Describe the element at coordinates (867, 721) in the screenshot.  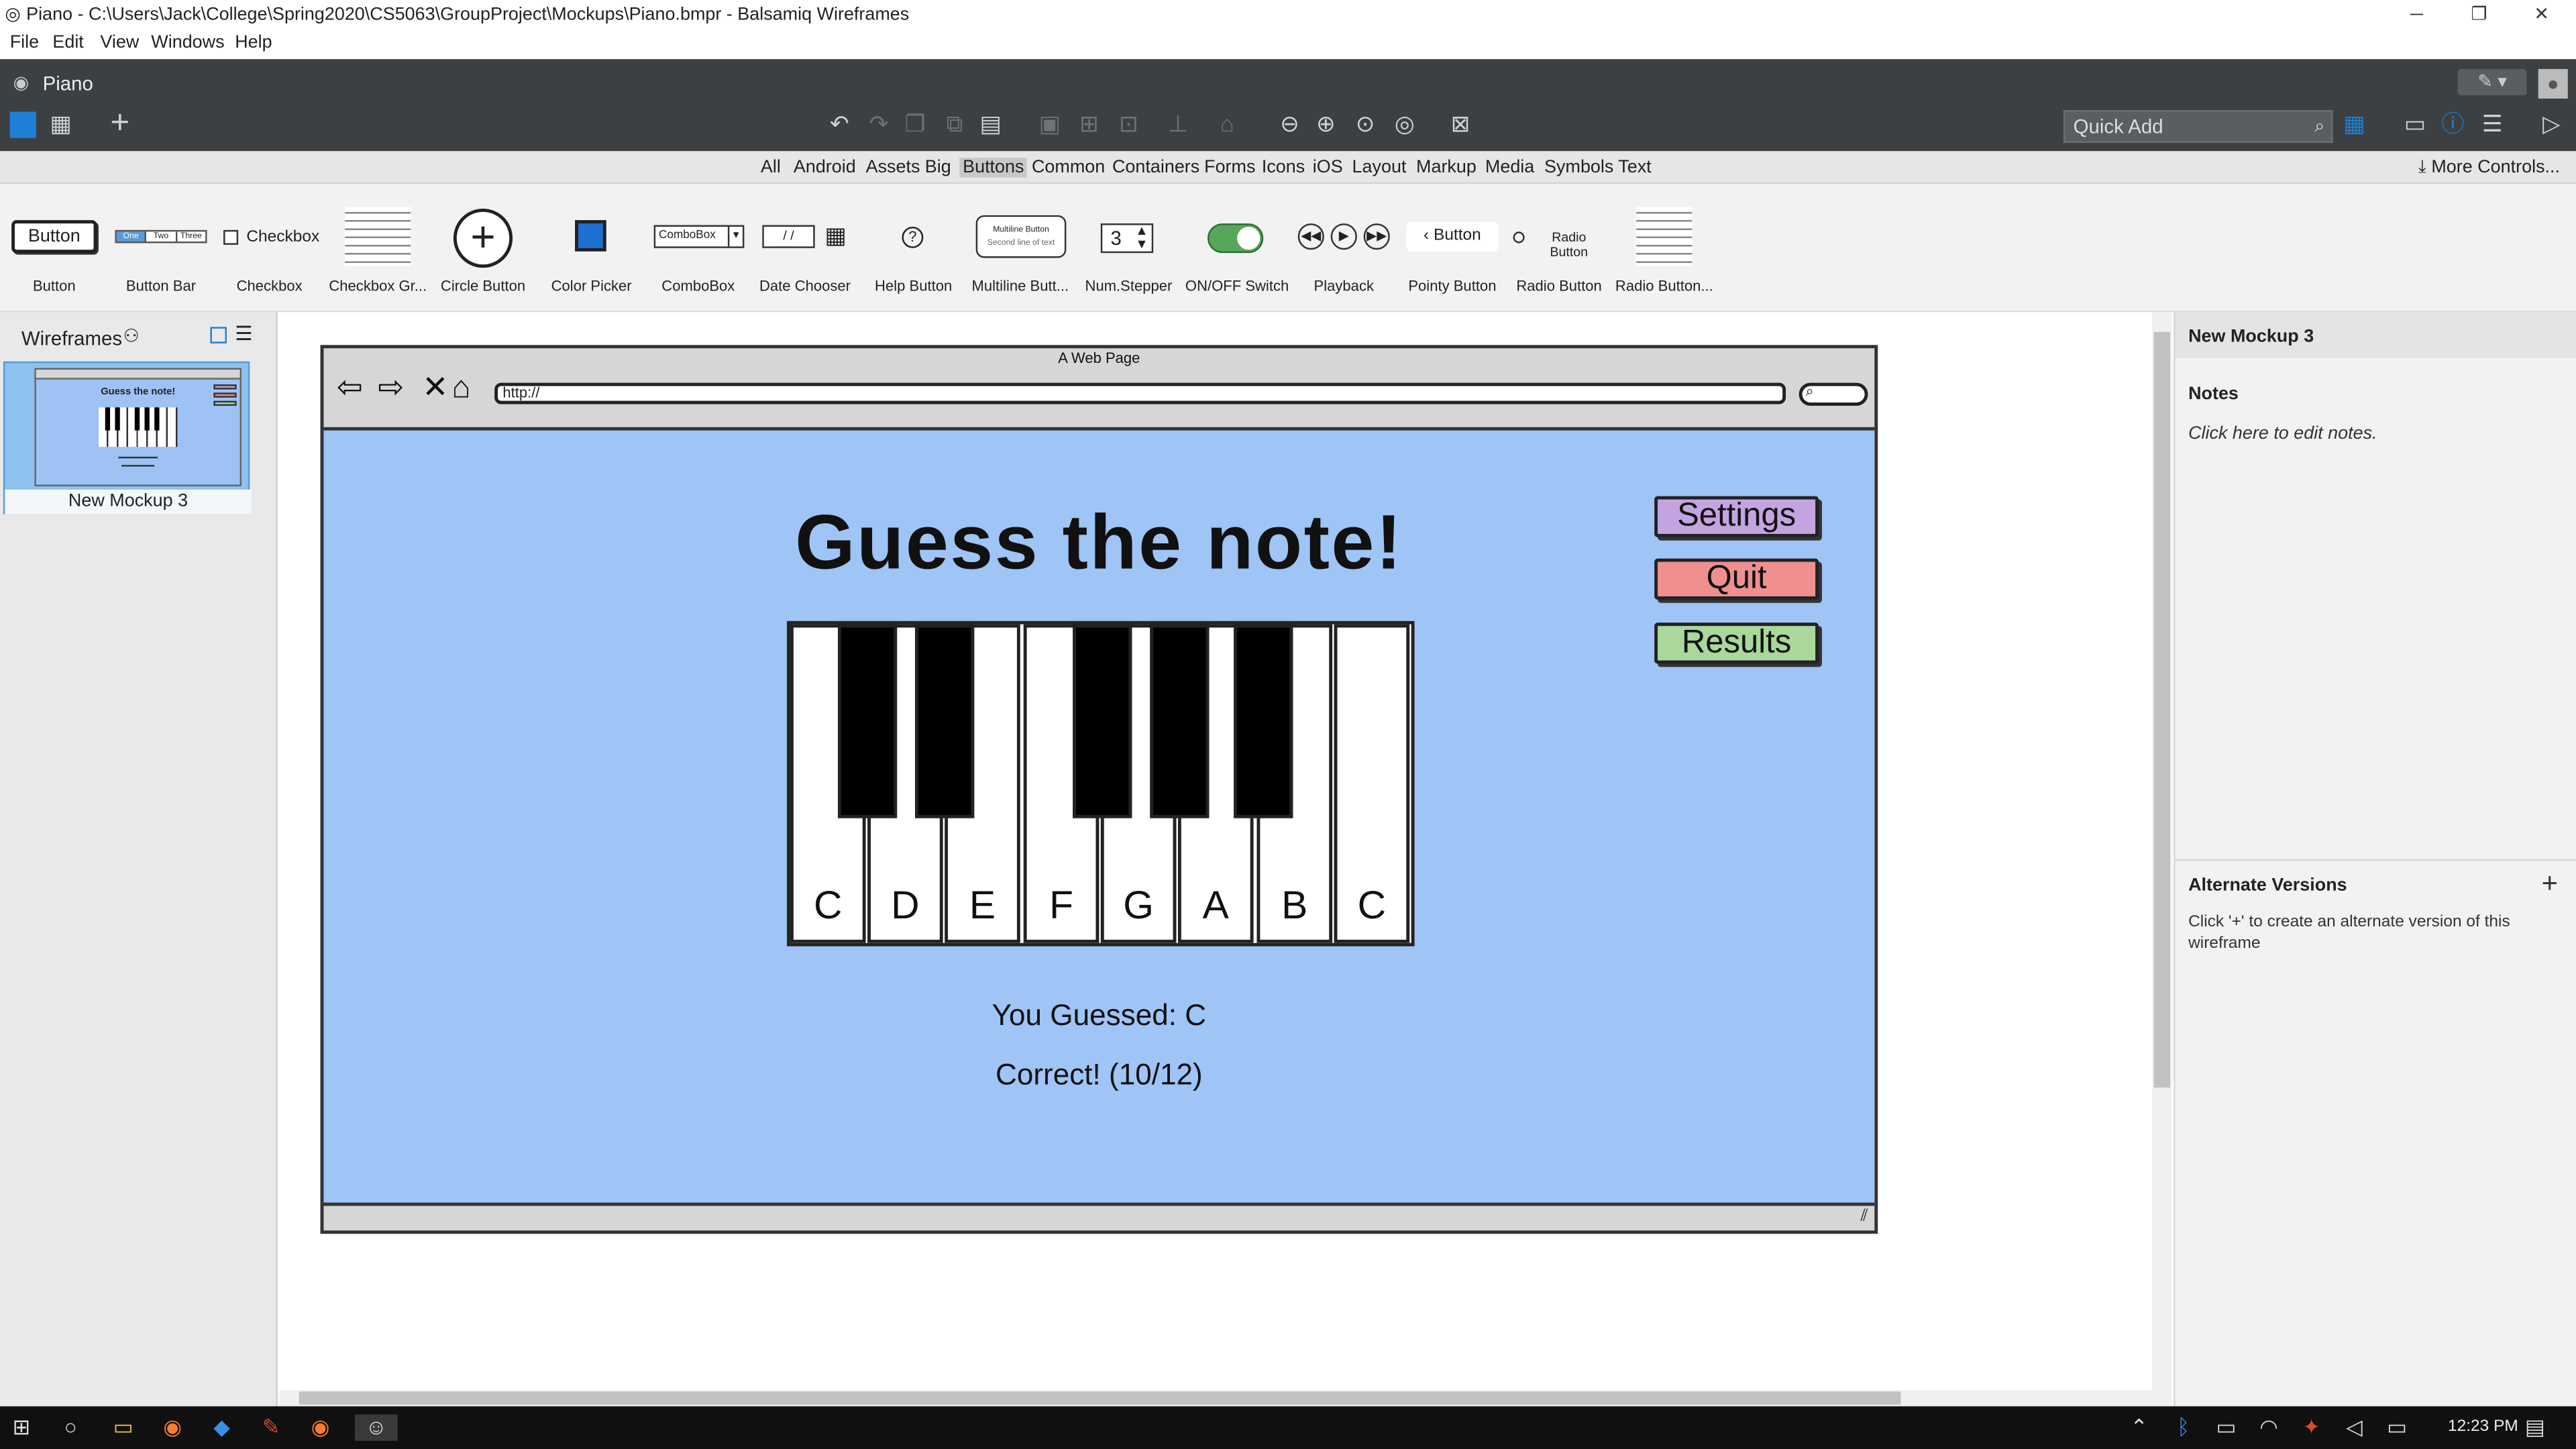
I see `black-key-c-sharp` at that location.